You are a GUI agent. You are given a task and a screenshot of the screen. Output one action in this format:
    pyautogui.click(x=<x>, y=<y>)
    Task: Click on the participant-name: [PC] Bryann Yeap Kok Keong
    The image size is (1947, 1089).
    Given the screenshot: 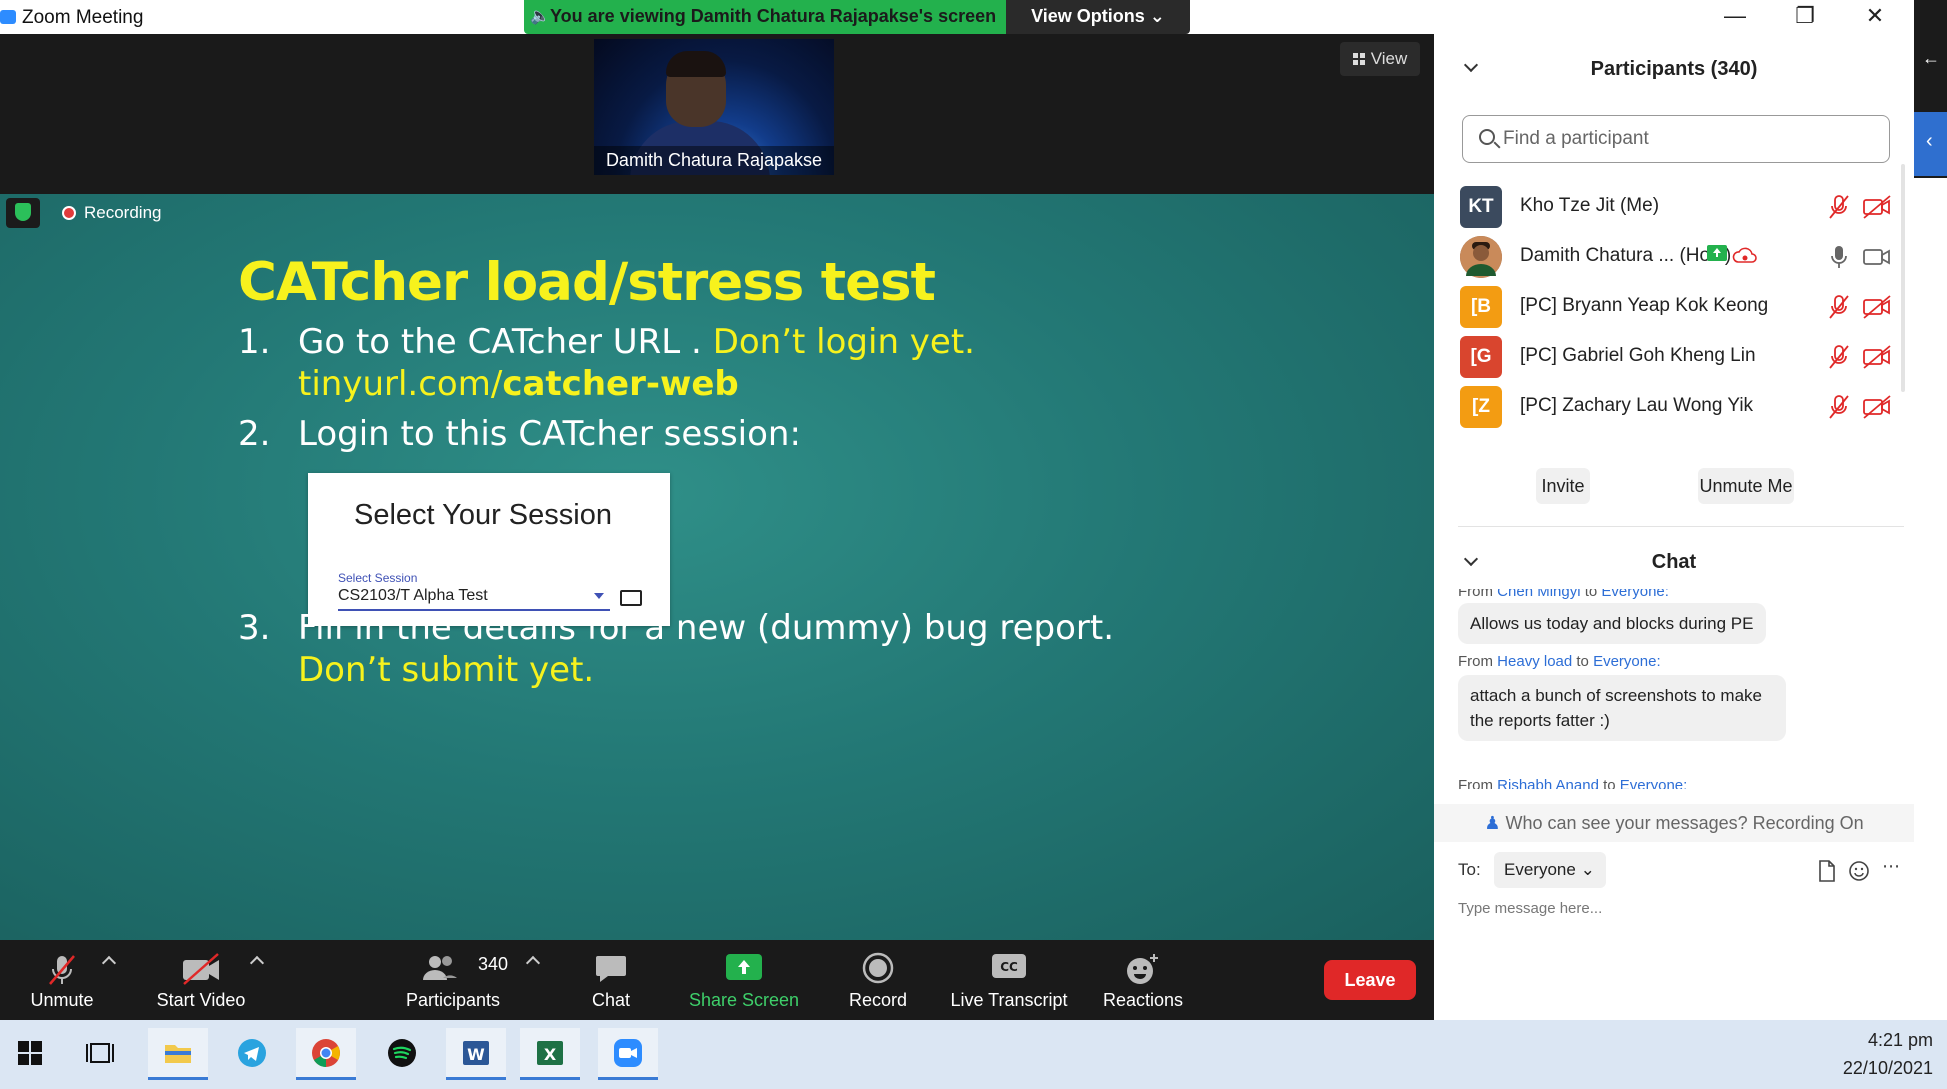 What is the action you would take?
    pyautogui.click(x=1644, y=305)
    